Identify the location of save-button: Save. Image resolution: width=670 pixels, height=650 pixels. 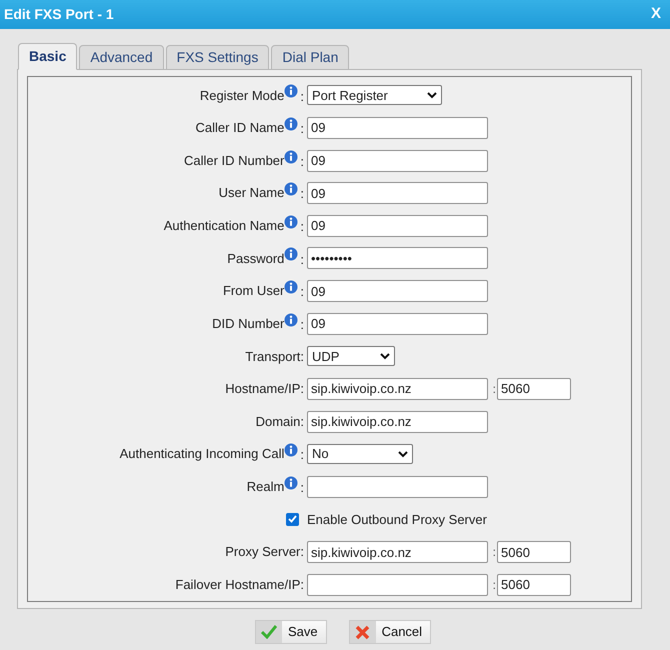
(290, 632).